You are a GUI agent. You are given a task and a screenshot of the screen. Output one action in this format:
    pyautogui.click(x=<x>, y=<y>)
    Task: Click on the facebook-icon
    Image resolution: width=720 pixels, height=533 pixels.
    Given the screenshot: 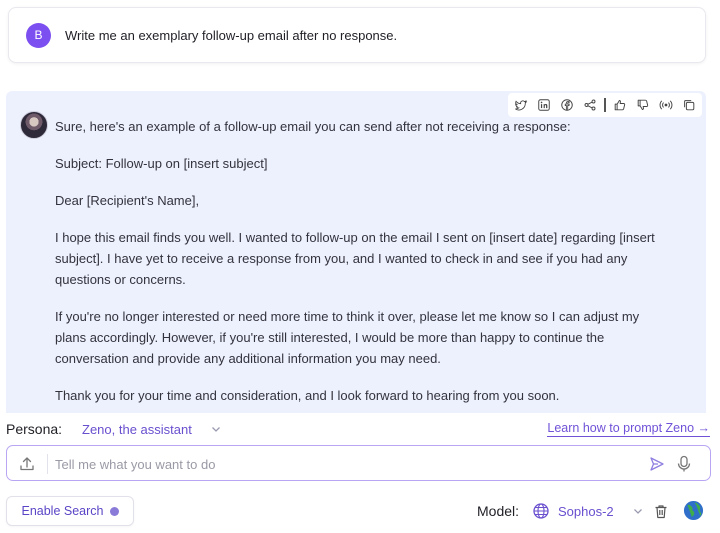 What is the action you would take?
    pyautogui.click(x=567, y=105)
    